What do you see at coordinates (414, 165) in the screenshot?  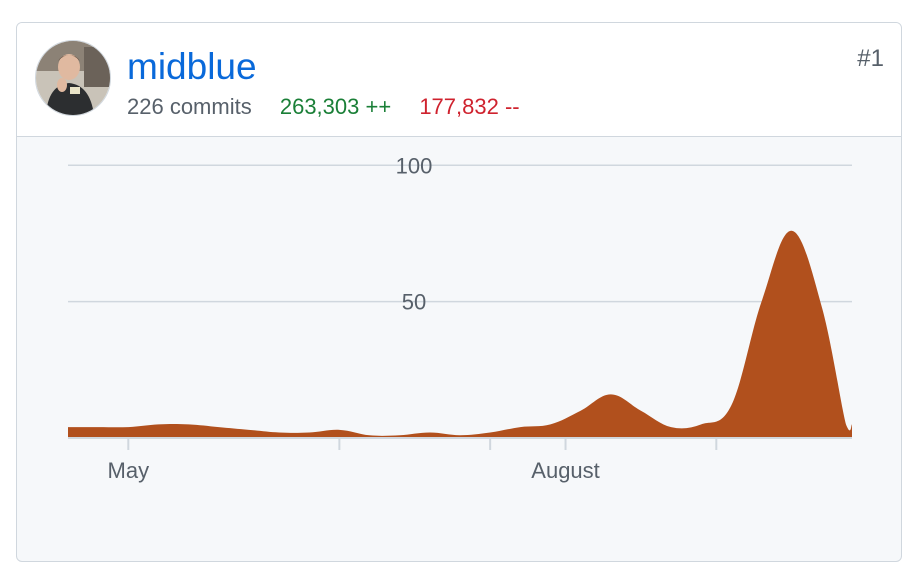 I see `y-tick-label: 100` at bounding box center [414, 165].